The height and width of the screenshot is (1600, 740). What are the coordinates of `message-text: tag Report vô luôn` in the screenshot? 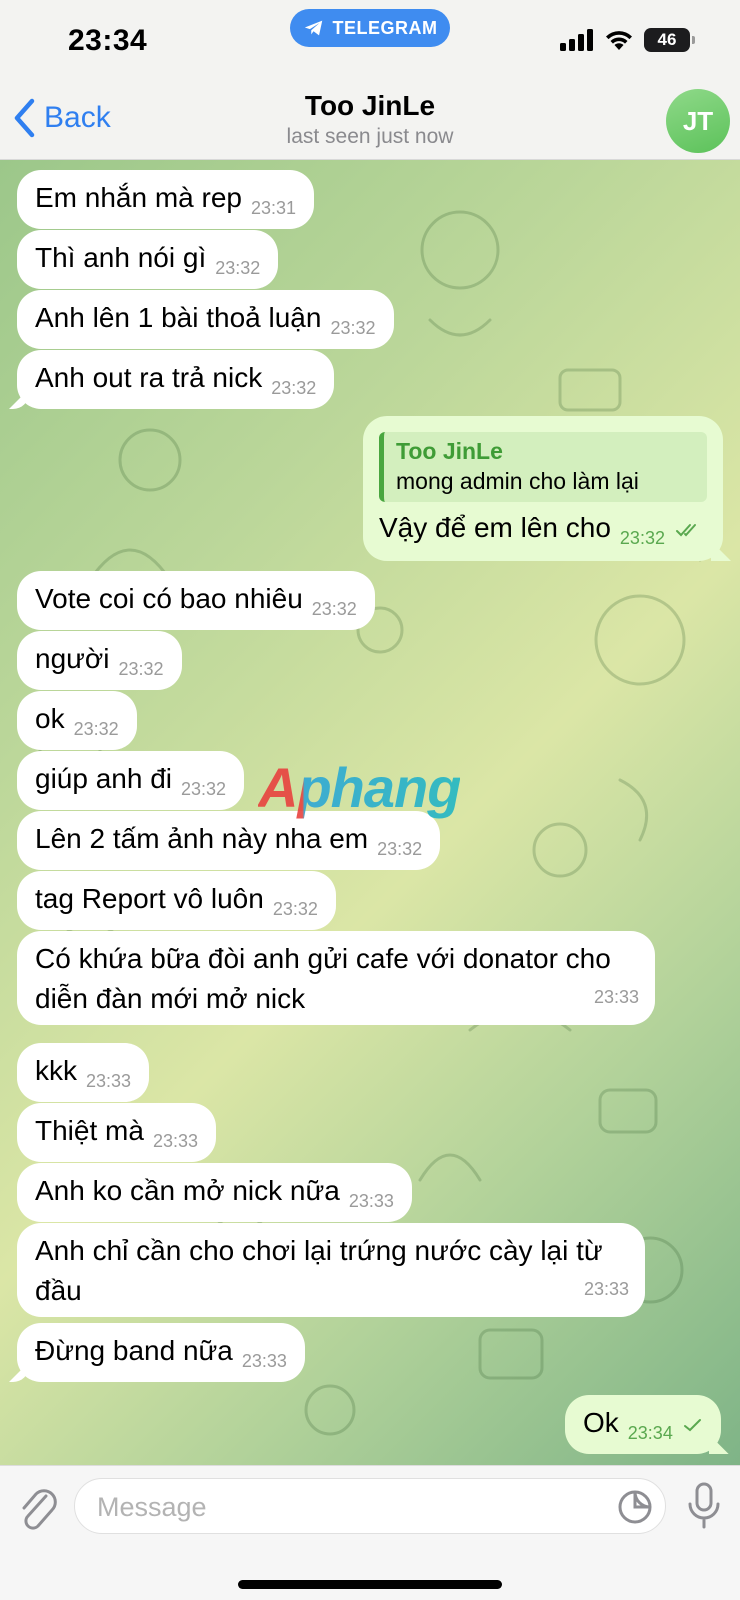 It's located at (149, 898).